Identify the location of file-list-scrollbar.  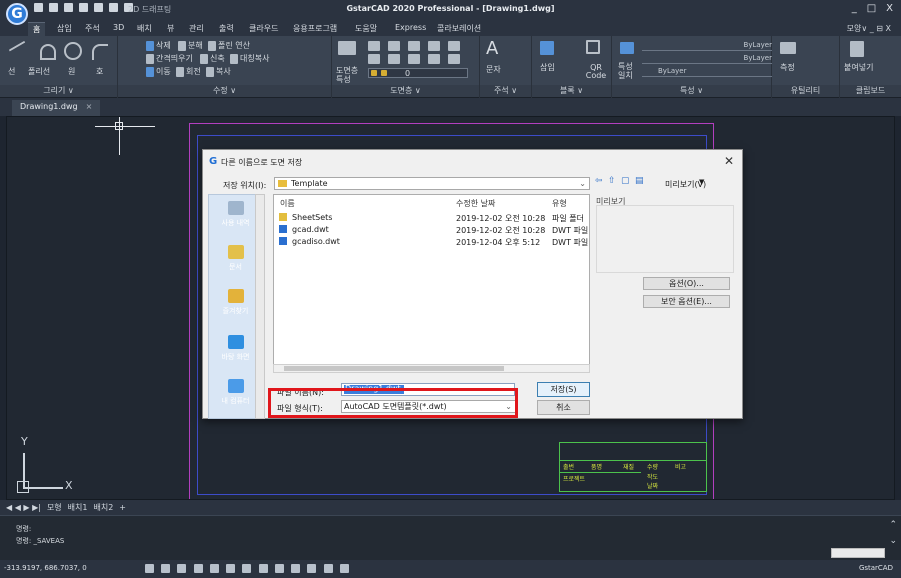
(431, 368).